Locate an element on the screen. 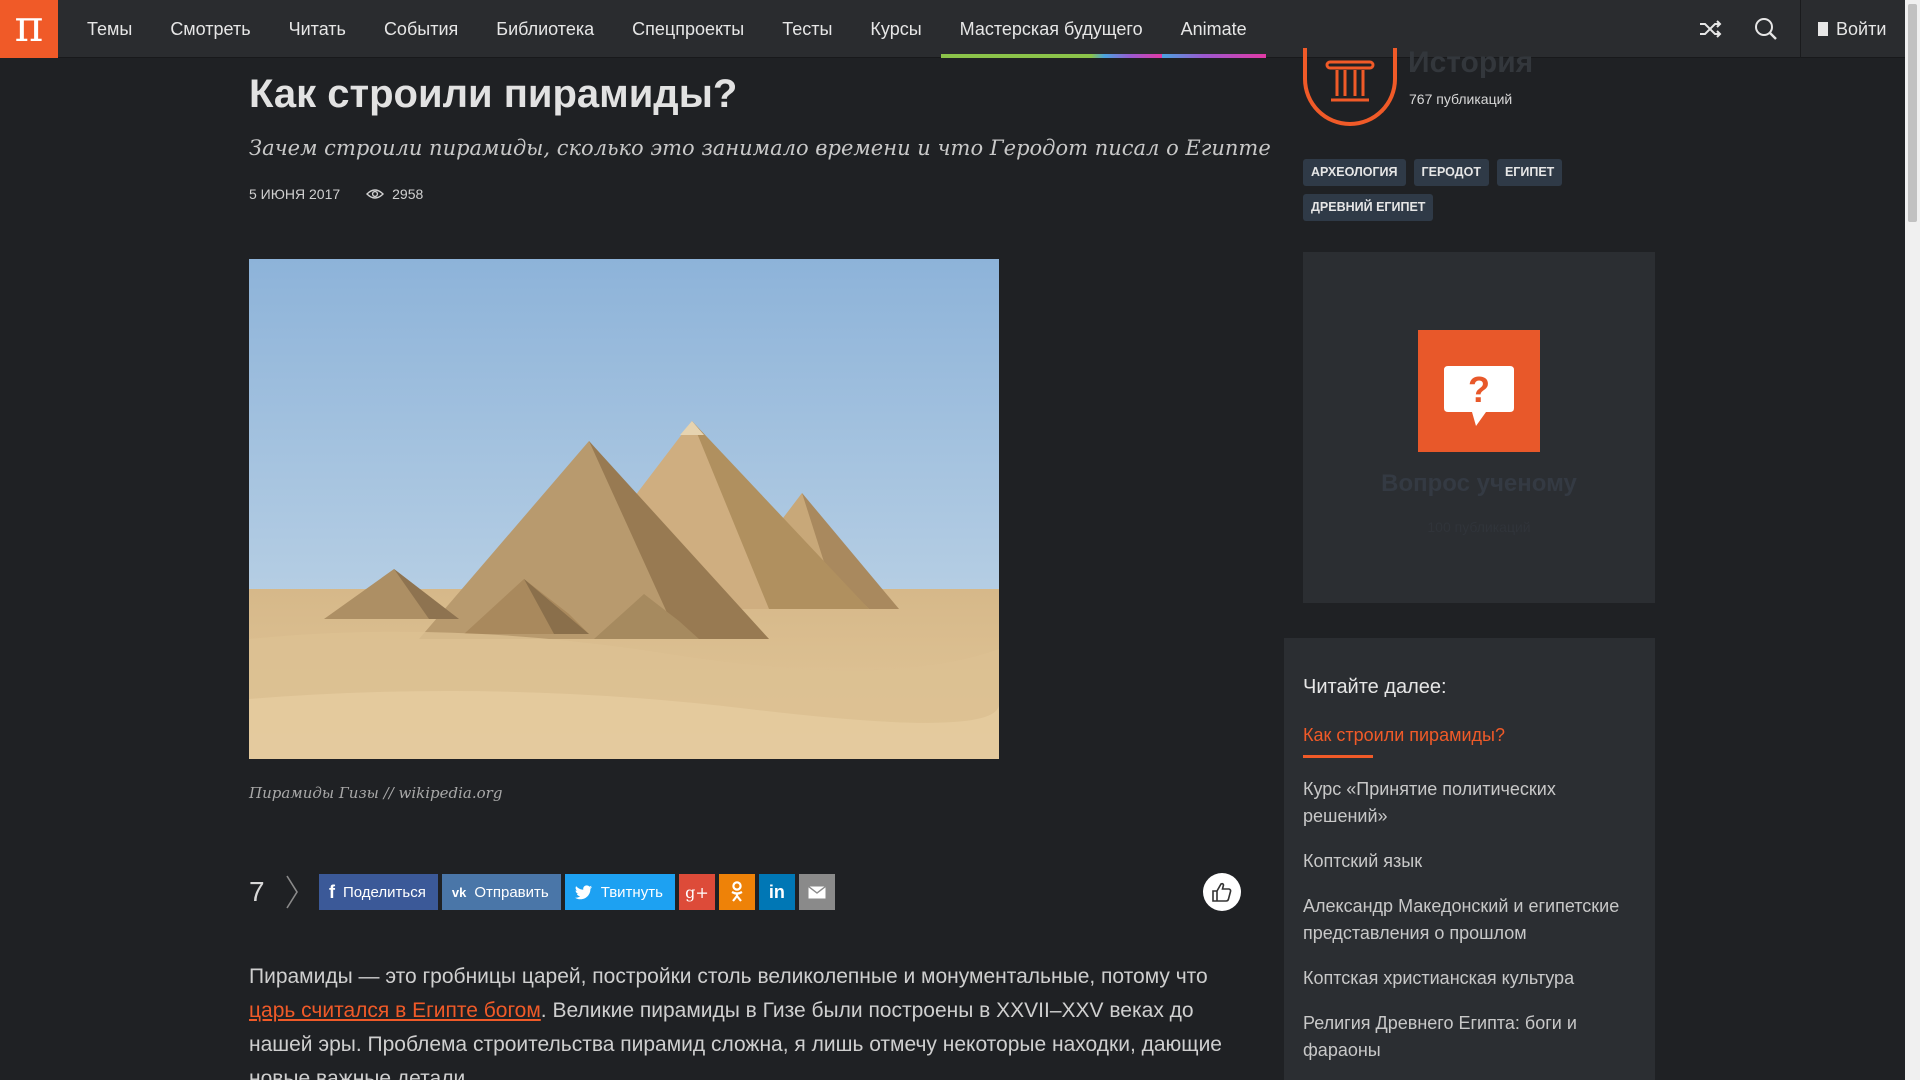  login-button: Войти is located at coordinates (1852, 29).